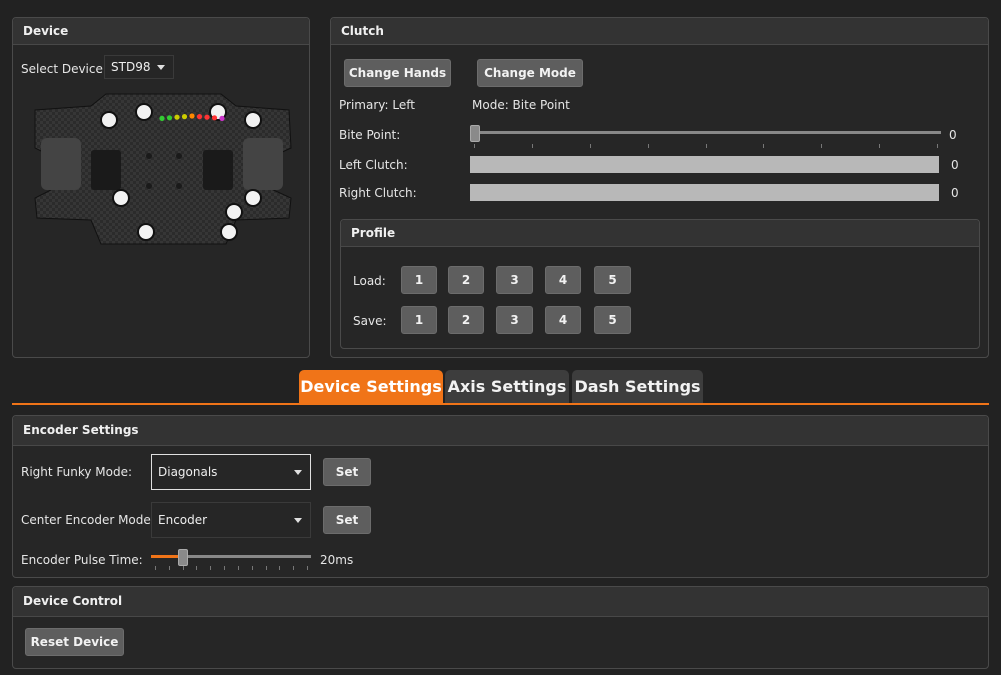  I want to click on profile-save-button-4: 4, so click(563, 320).